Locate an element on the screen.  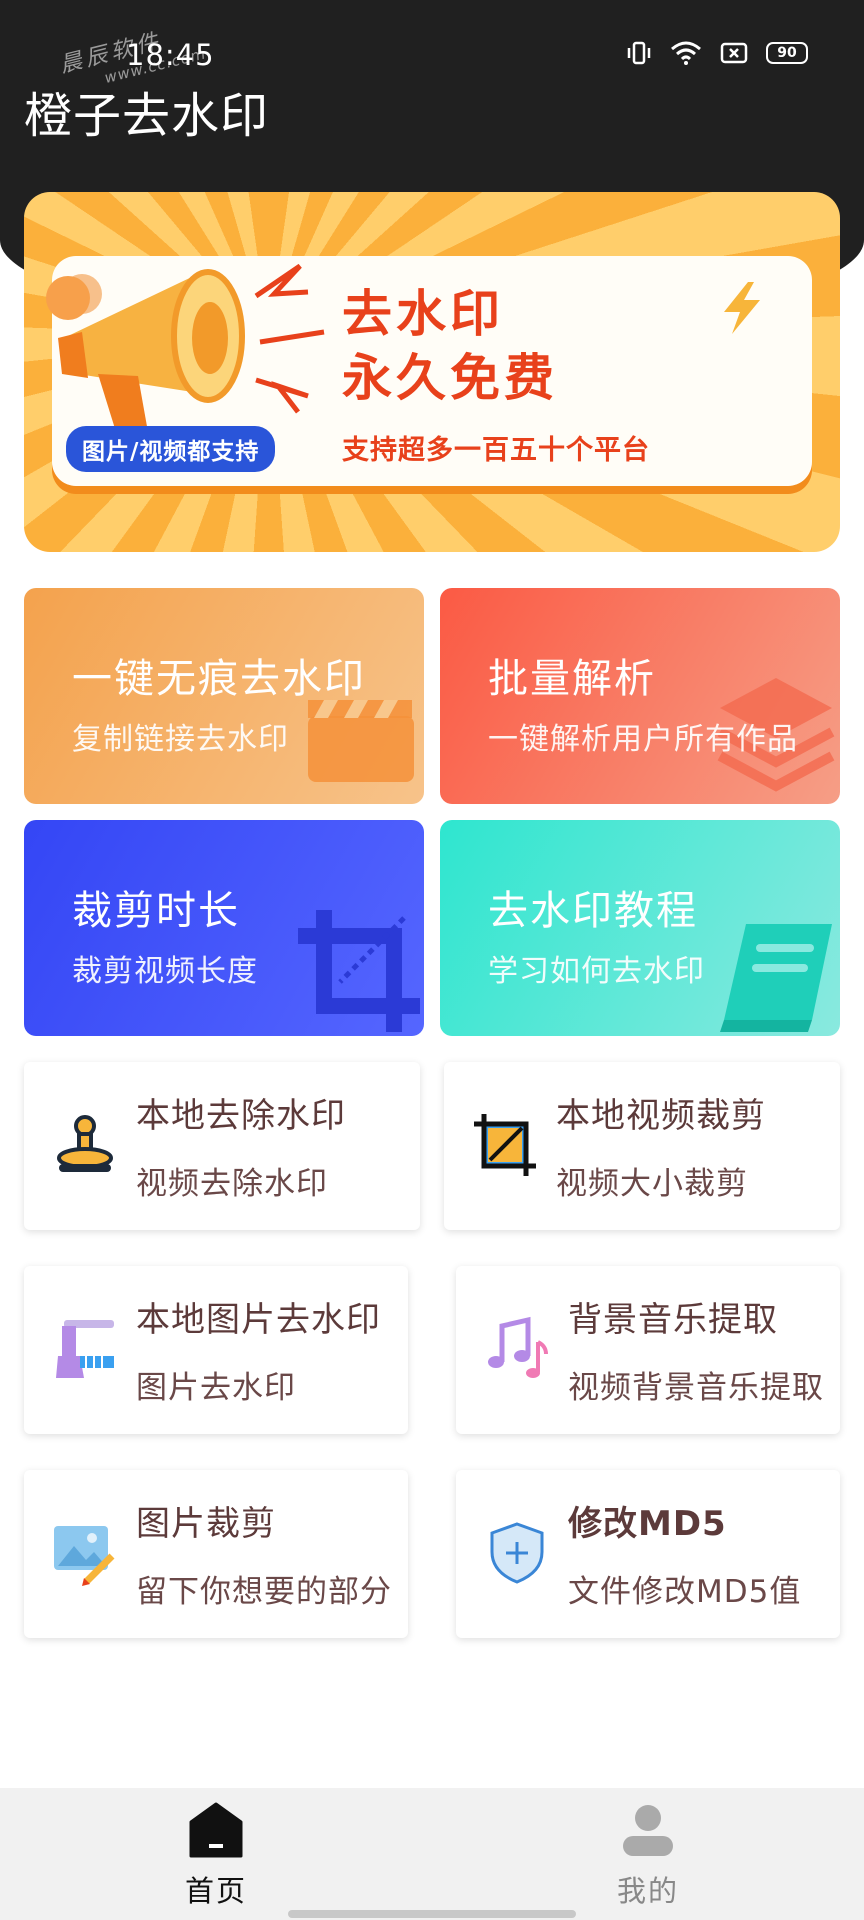
tile-tutorial: 去水印教程 学习如何去水印 is located at coordinates (640, 928).